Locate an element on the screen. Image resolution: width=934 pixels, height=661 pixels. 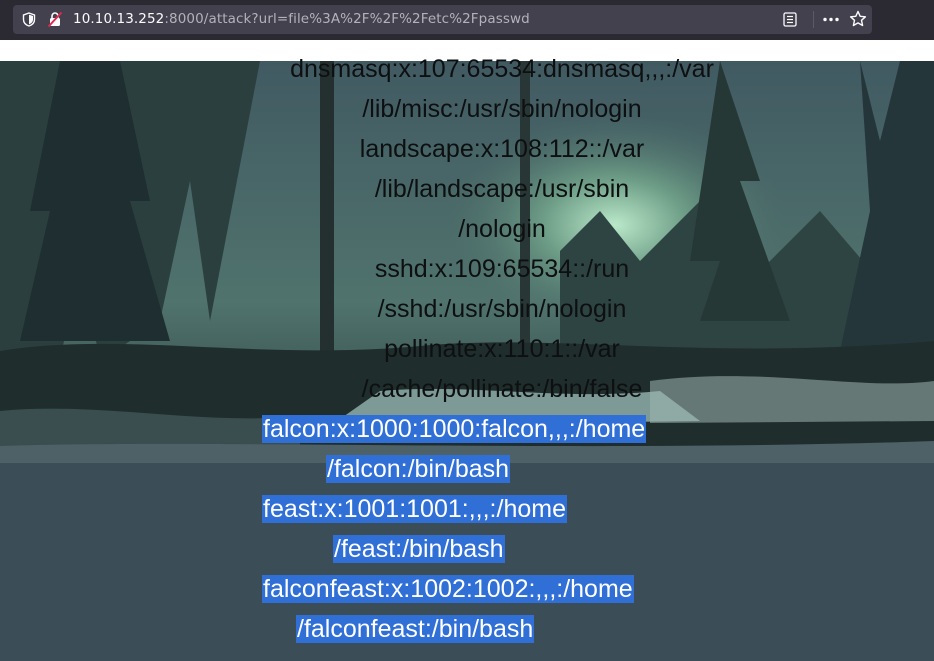
selected-passwd-line: /falcon:/bin/bash is located at coordinates (418, 469).